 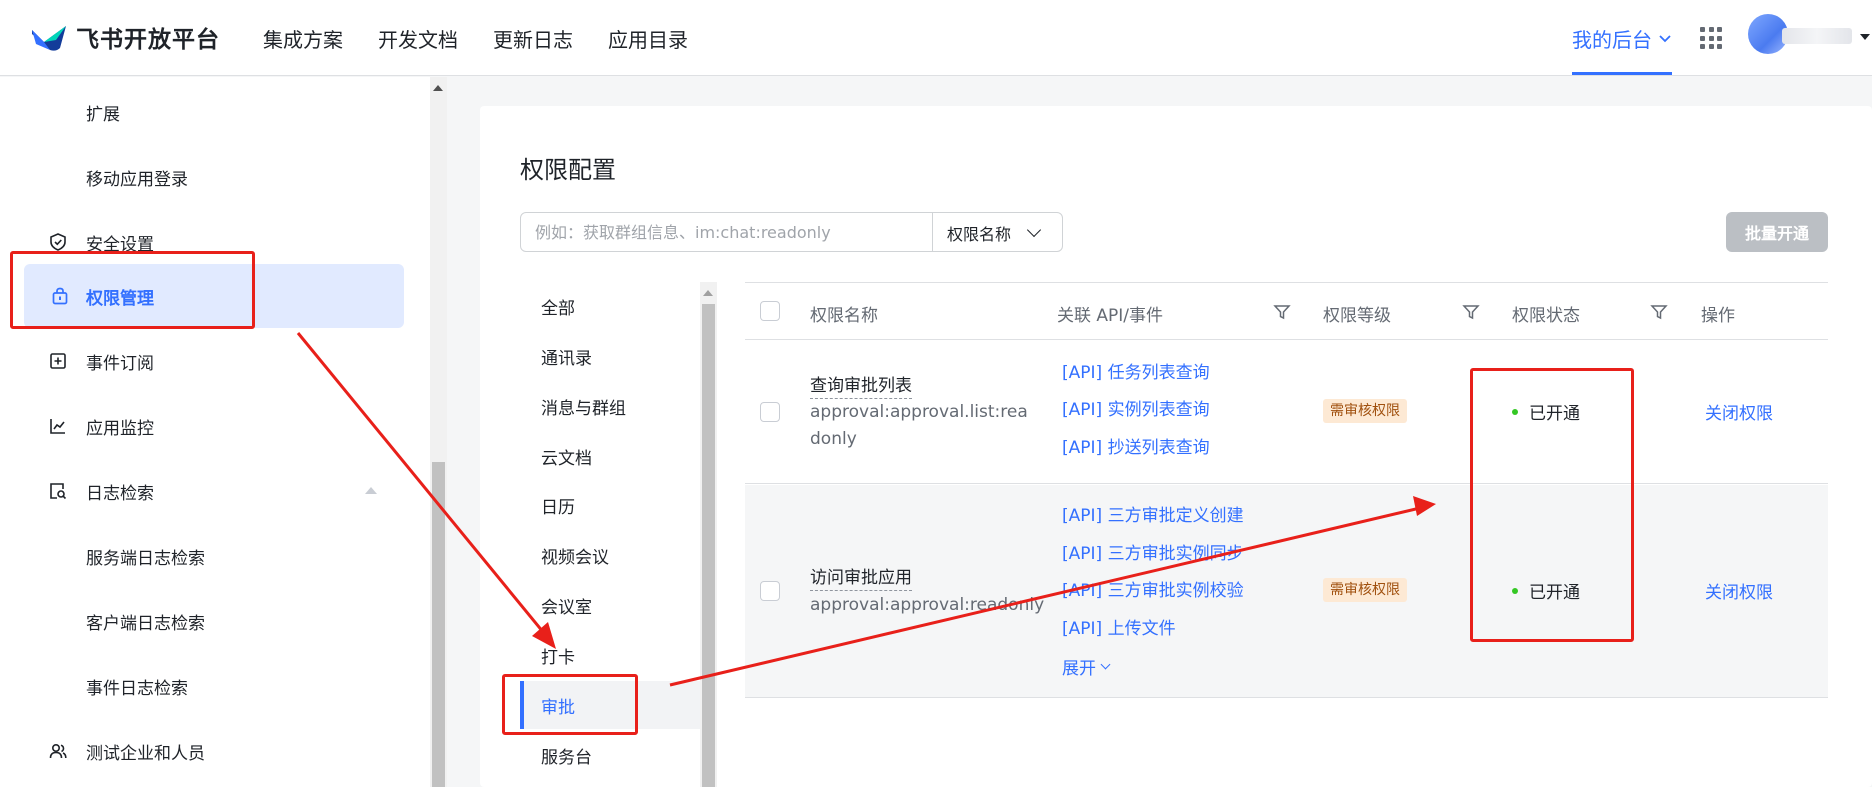 I want to click on sidebar-item-event-log-search: 事件日志检索, so click(x=202, y=686).